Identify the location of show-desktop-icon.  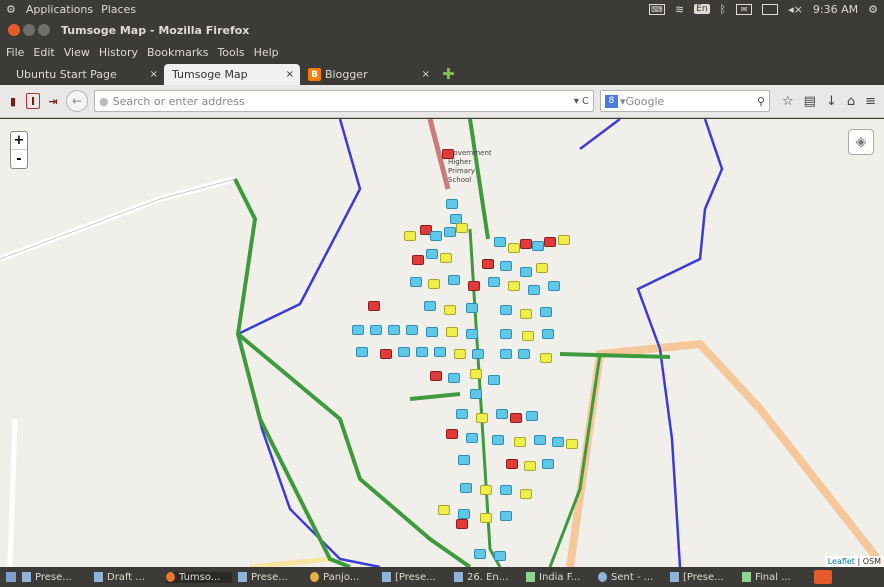
(11, 577).